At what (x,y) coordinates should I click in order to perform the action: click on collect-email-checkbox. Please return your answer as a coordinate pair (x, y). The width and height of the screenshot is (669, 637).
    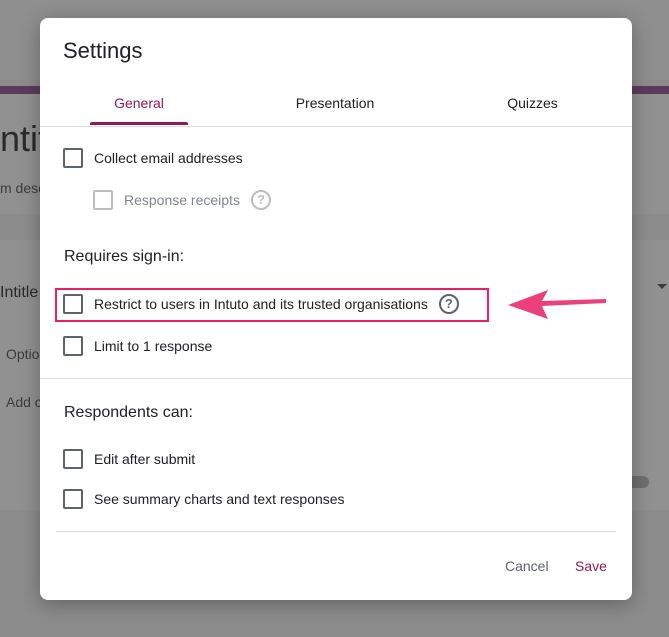
    Looking at the image, I should click on (73, 158).